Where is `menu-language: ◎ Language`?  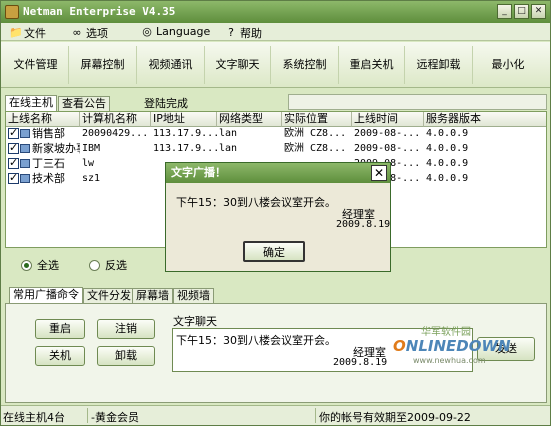 menu-language: ◎ Language is located at coordinates (175, 31).